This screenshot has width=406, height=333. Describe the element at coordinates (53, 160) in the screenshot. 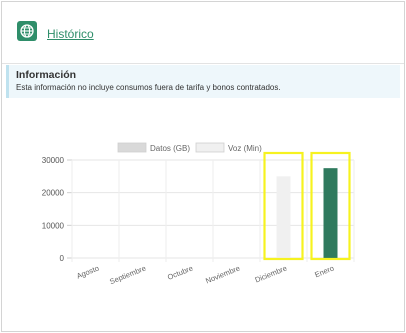

I see `y-tick-label: 30000` at that location.